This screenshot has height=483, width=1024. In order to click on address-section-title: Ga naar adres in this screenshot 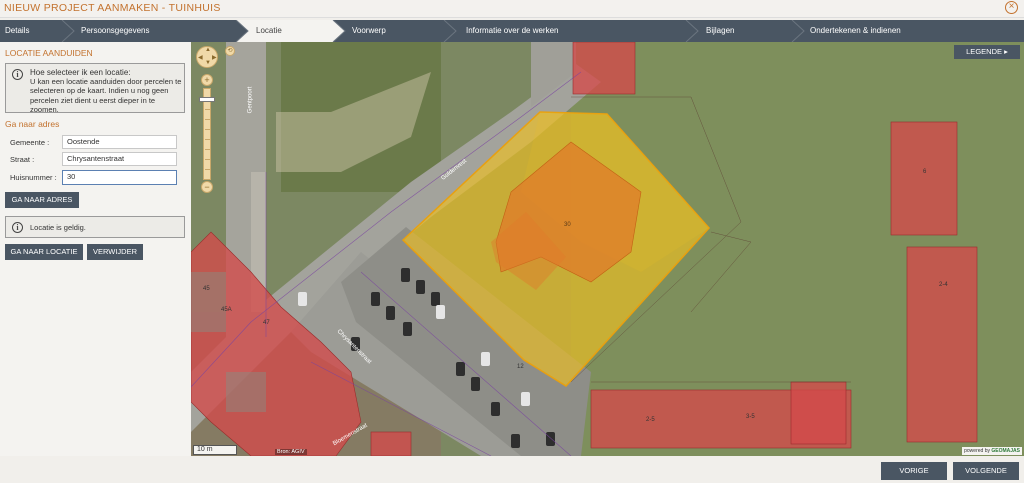, I will do `click(32, 124)`.